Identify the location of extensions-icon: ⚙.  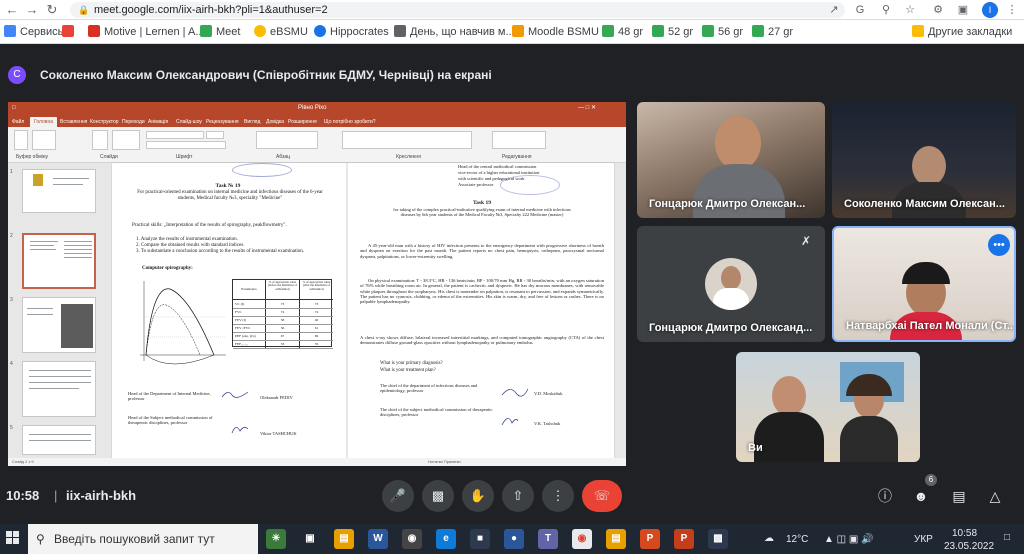
(938, 10).